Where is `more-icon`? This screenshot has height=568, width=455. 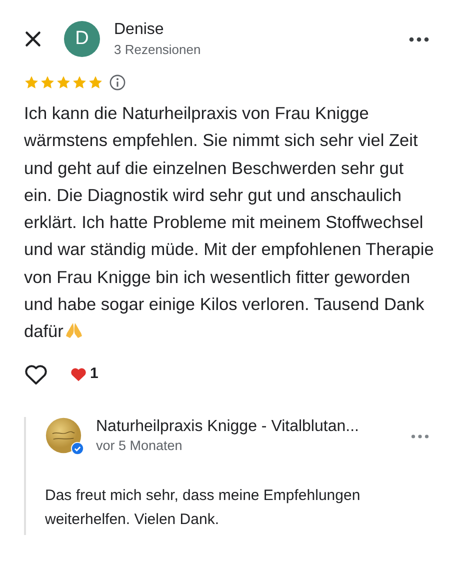
more-icon is located at coordinates (419, 39).